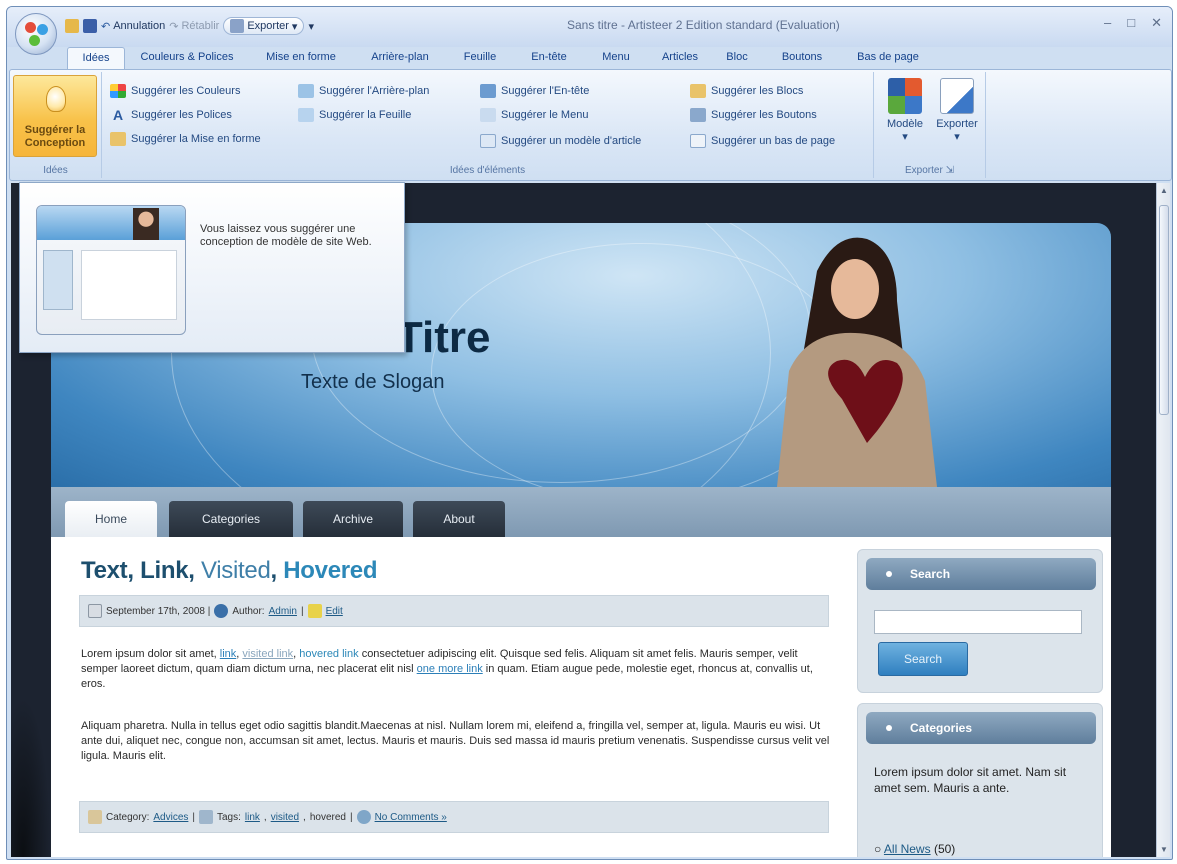 The height and width of the screenshot is (864, 1177). What do you see at coordinates (133, 26) in the screenshot?
I see `undo-button: ↶ Annulation` at bounding box center [133, 26].